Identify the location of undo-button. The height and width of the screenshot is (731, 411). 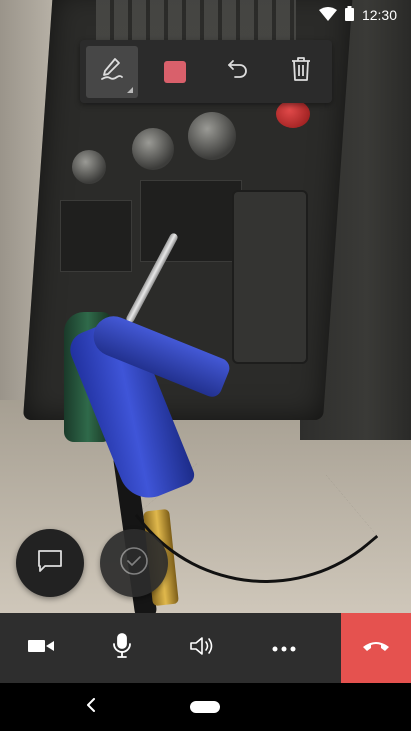
(238, 72).